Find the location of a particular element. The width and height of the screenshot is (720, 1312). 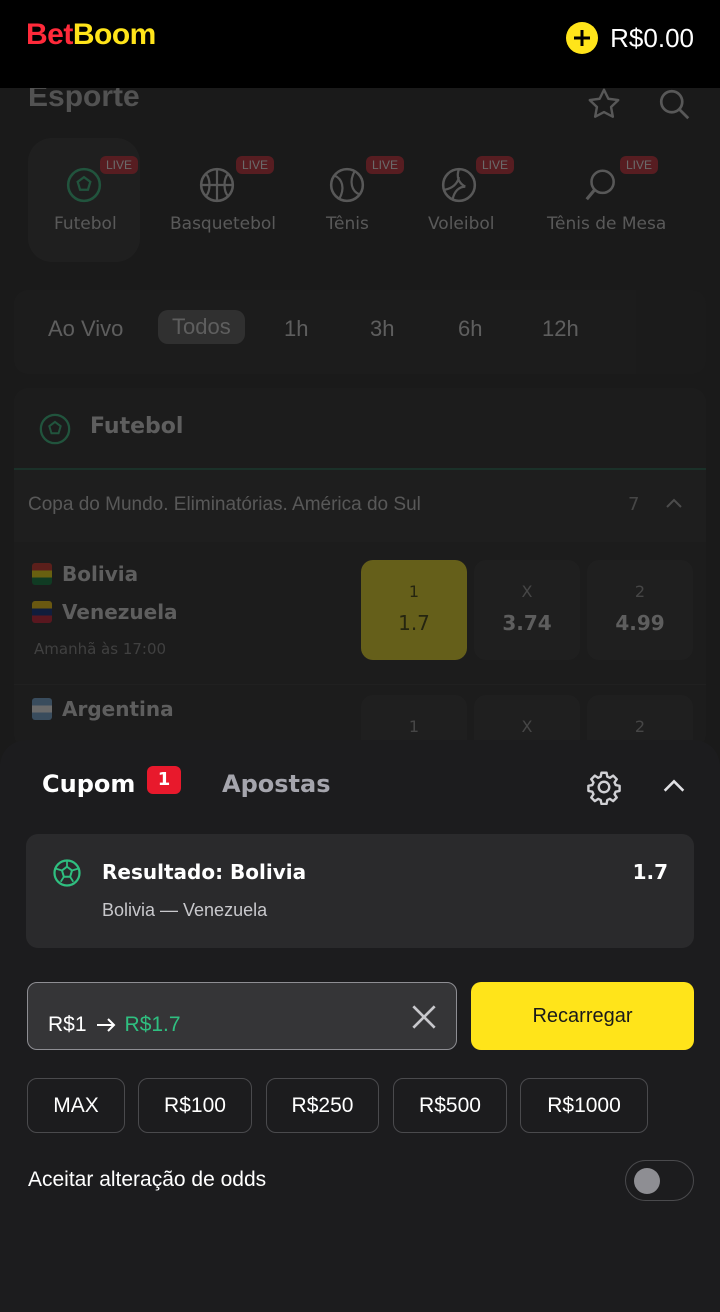

team-home: Argentina is located at coordinates (103, 709).